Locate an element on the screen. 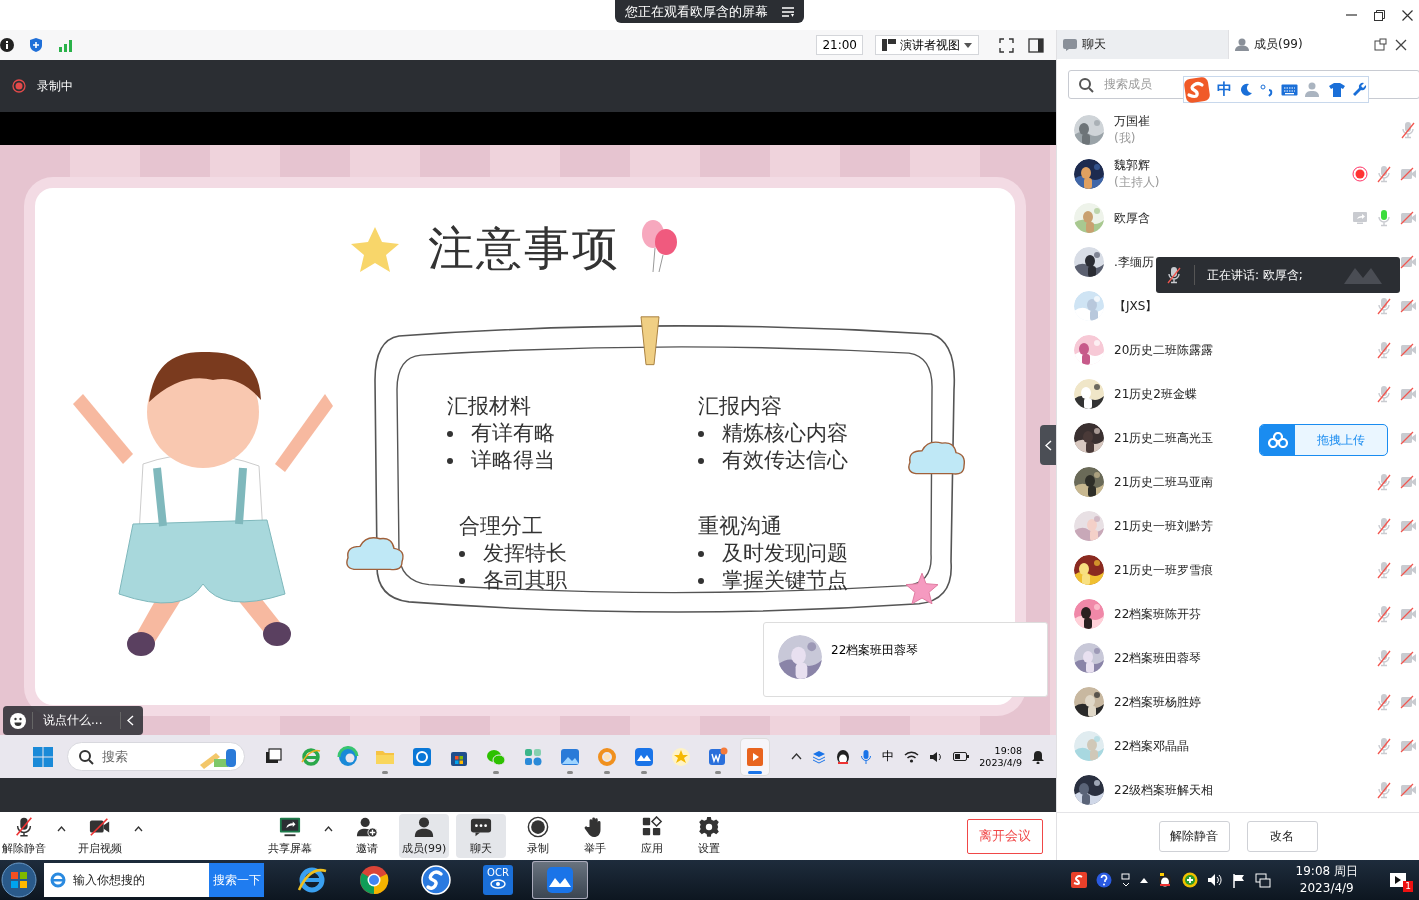  collapse-button is located at coordinates (1048, 445).